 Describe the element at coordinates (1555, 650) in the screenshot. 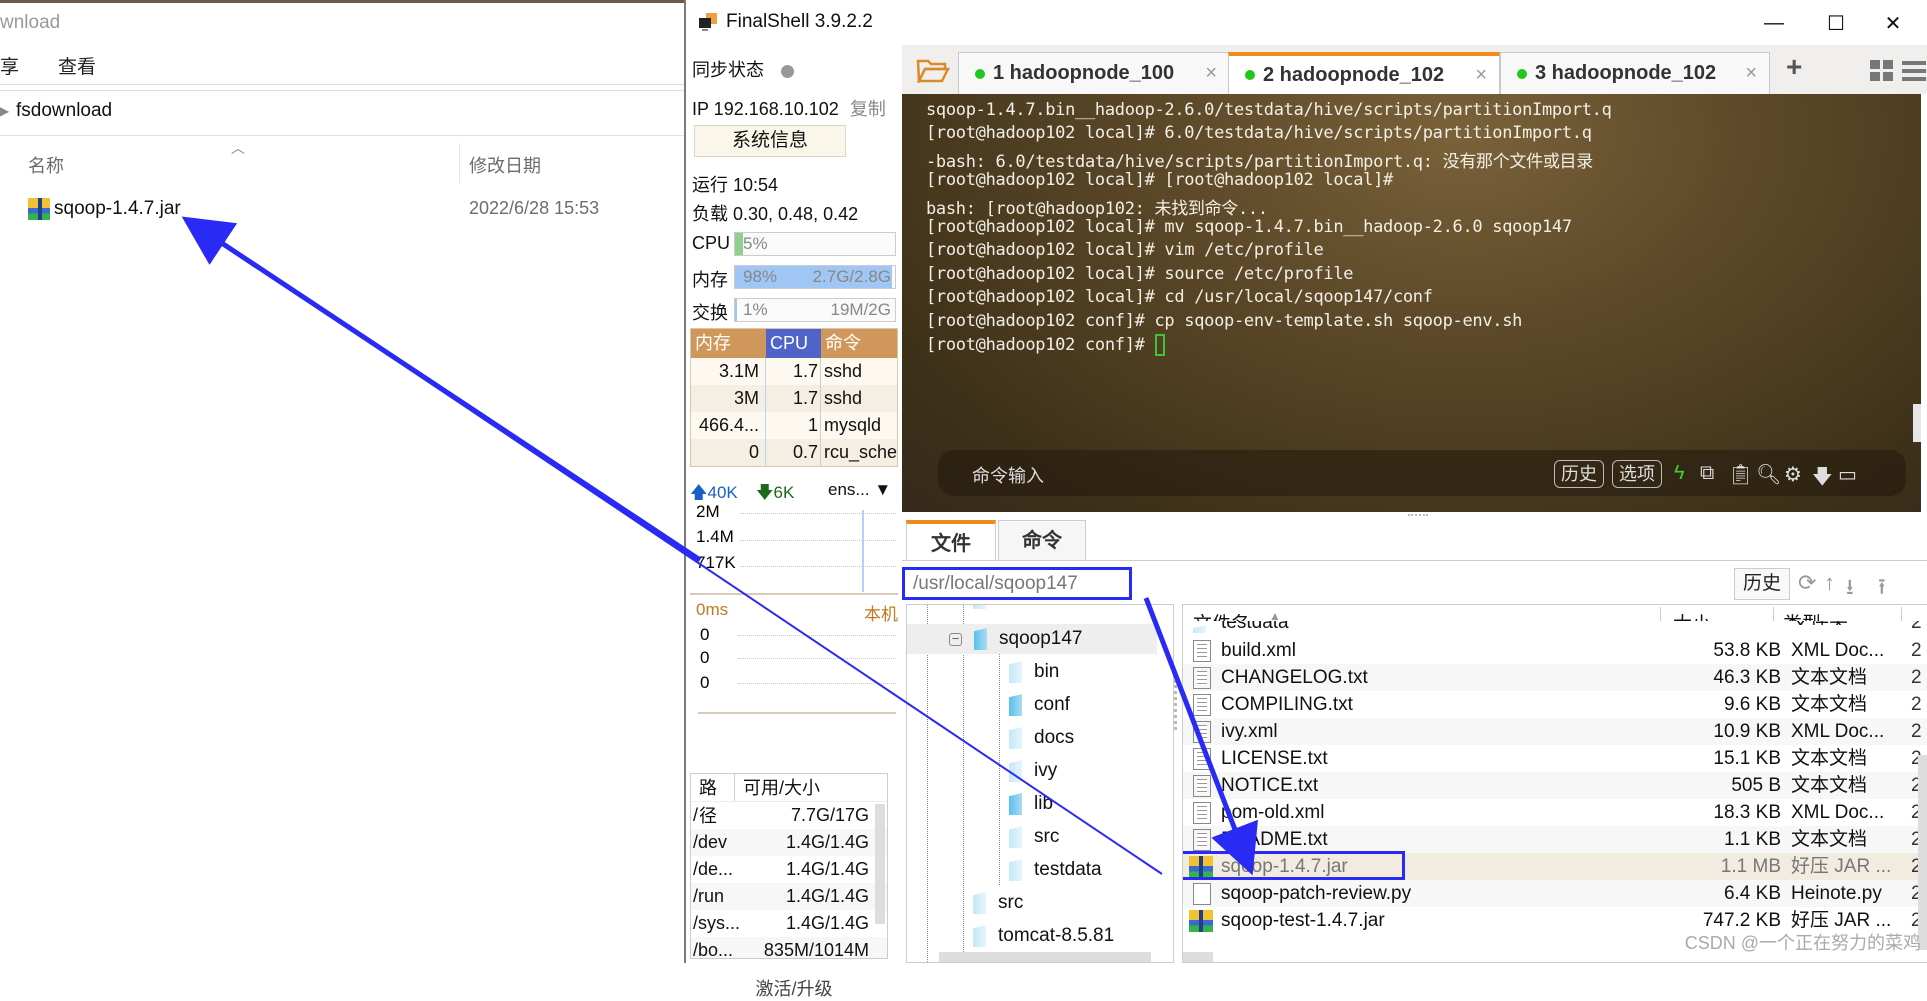

I see `file-row: build.xml 53.8 KB XML Doc... 2` at that location.